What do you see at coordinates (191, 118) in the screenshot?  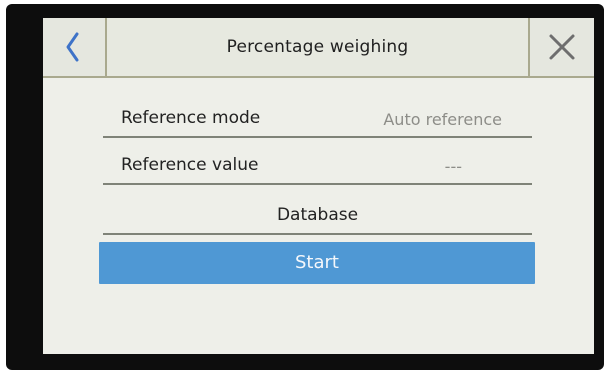 I see `reference-mode-label: Reference mode` at bounding box center [191, 118].